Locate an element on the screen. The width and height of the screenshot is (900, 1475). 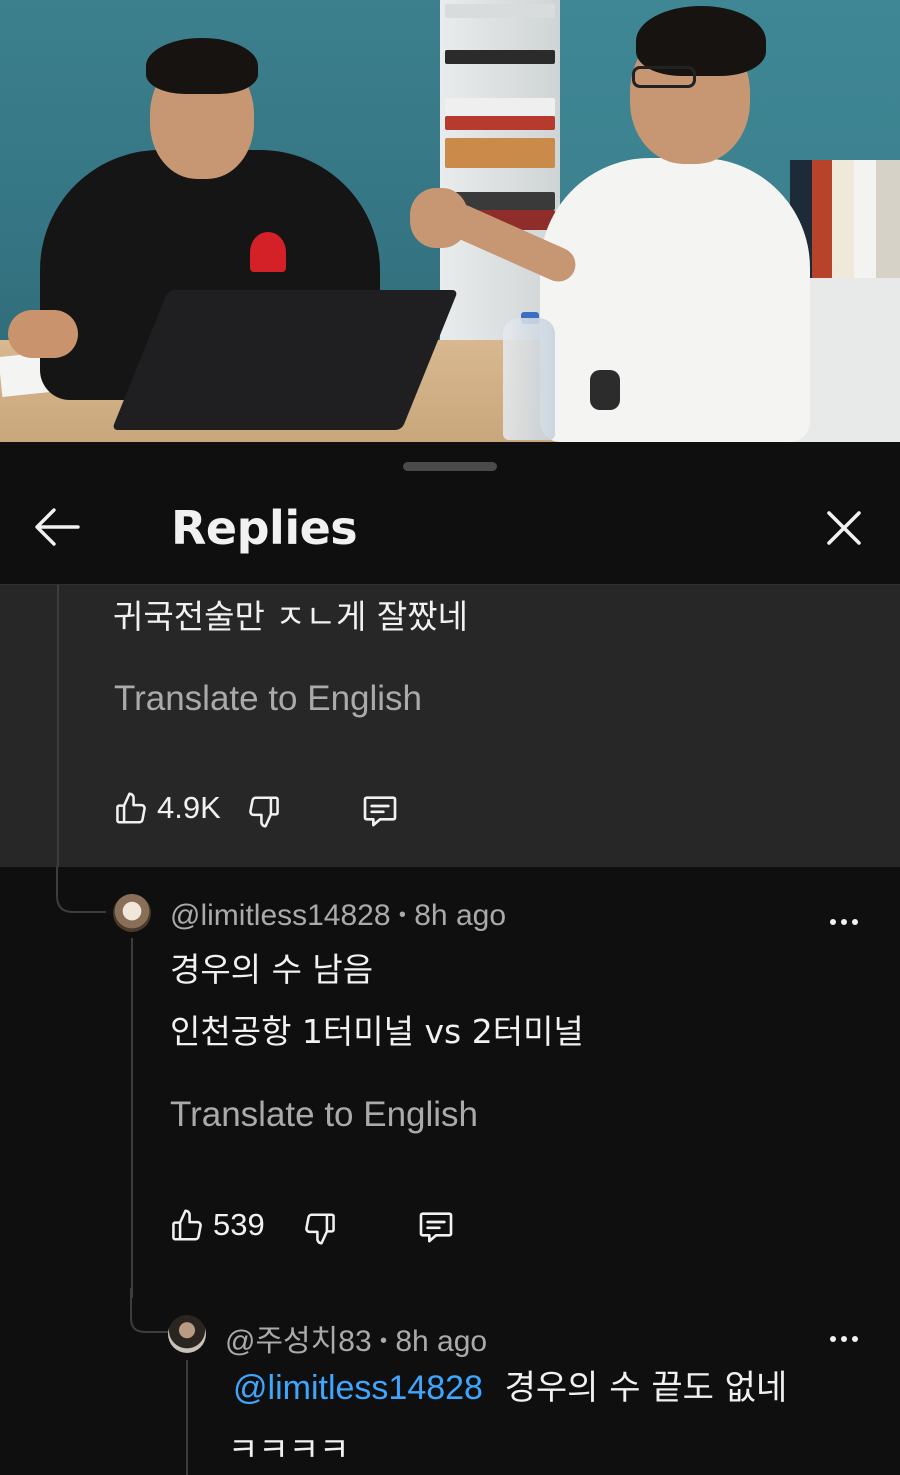
like-count: 4.9K is located at coordinates (189, 807).